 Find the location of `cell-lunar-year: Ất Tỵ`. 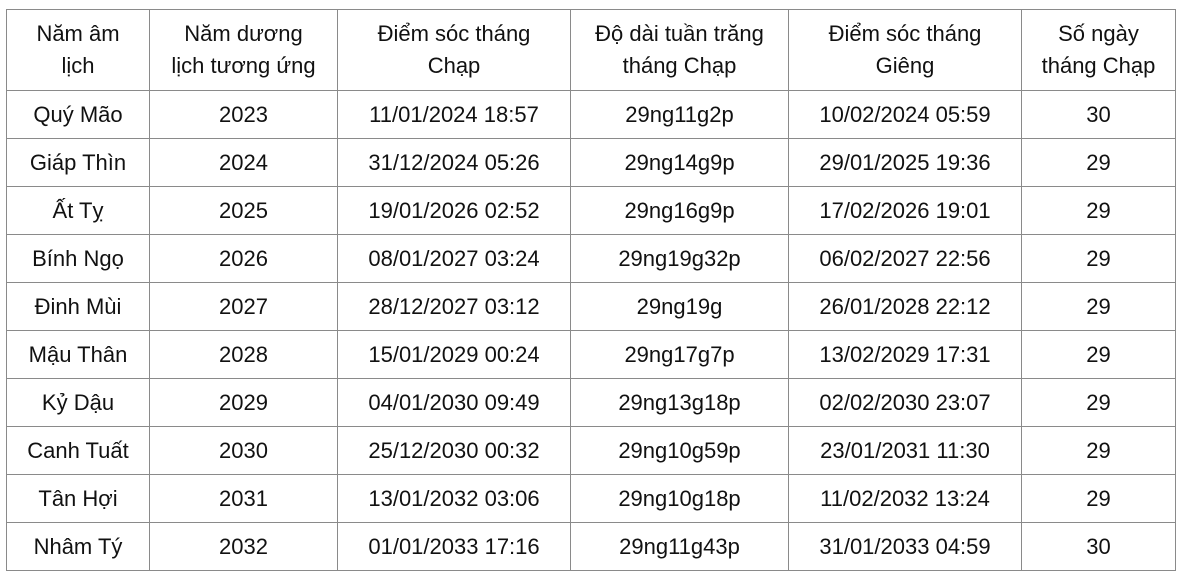

cell-lunar-year: Ất Tỵ is located at coordinates (78, 210).